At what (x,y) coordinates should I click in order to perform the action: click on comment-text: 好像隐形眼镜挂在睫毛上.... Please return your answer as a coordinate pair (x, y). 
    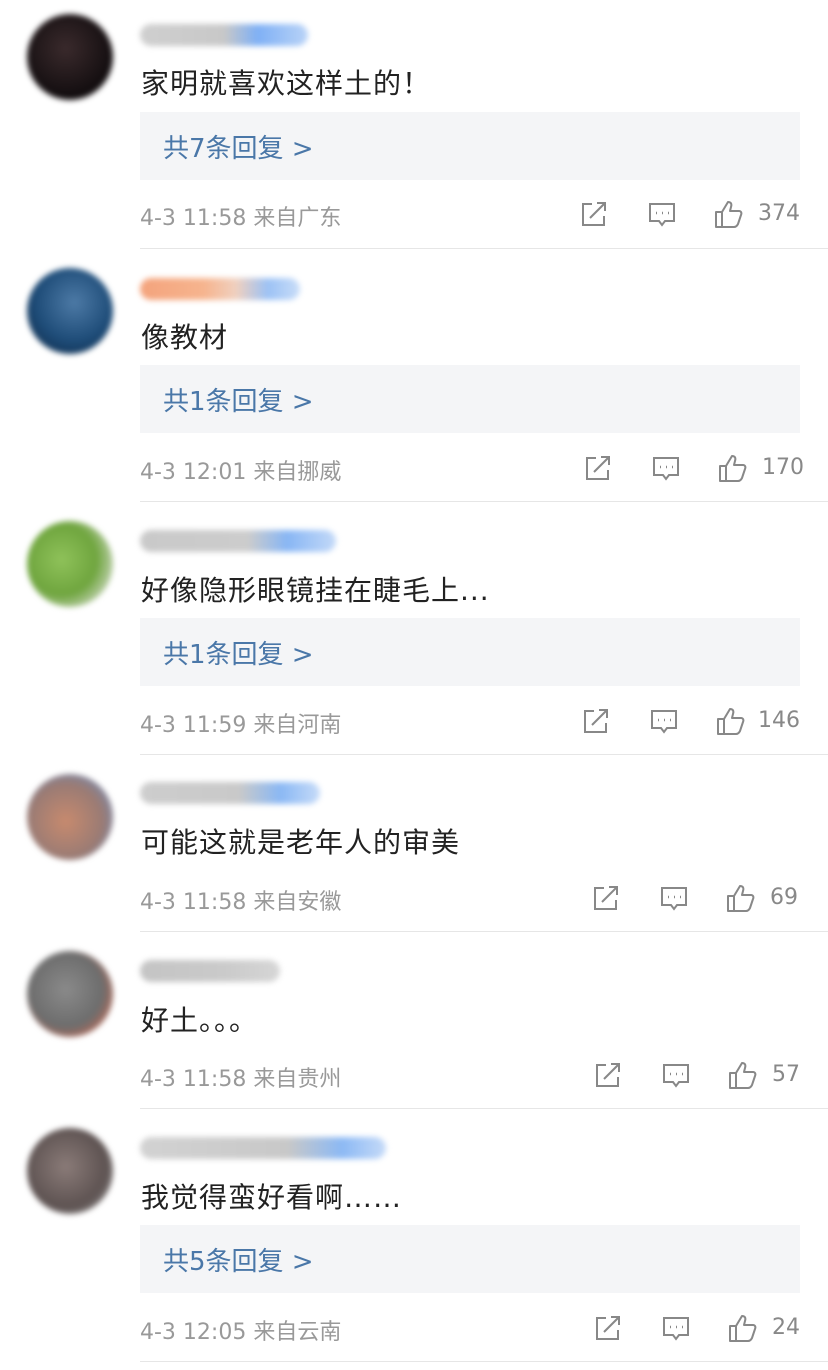
    Looking at the image, I should click on (315, 590).